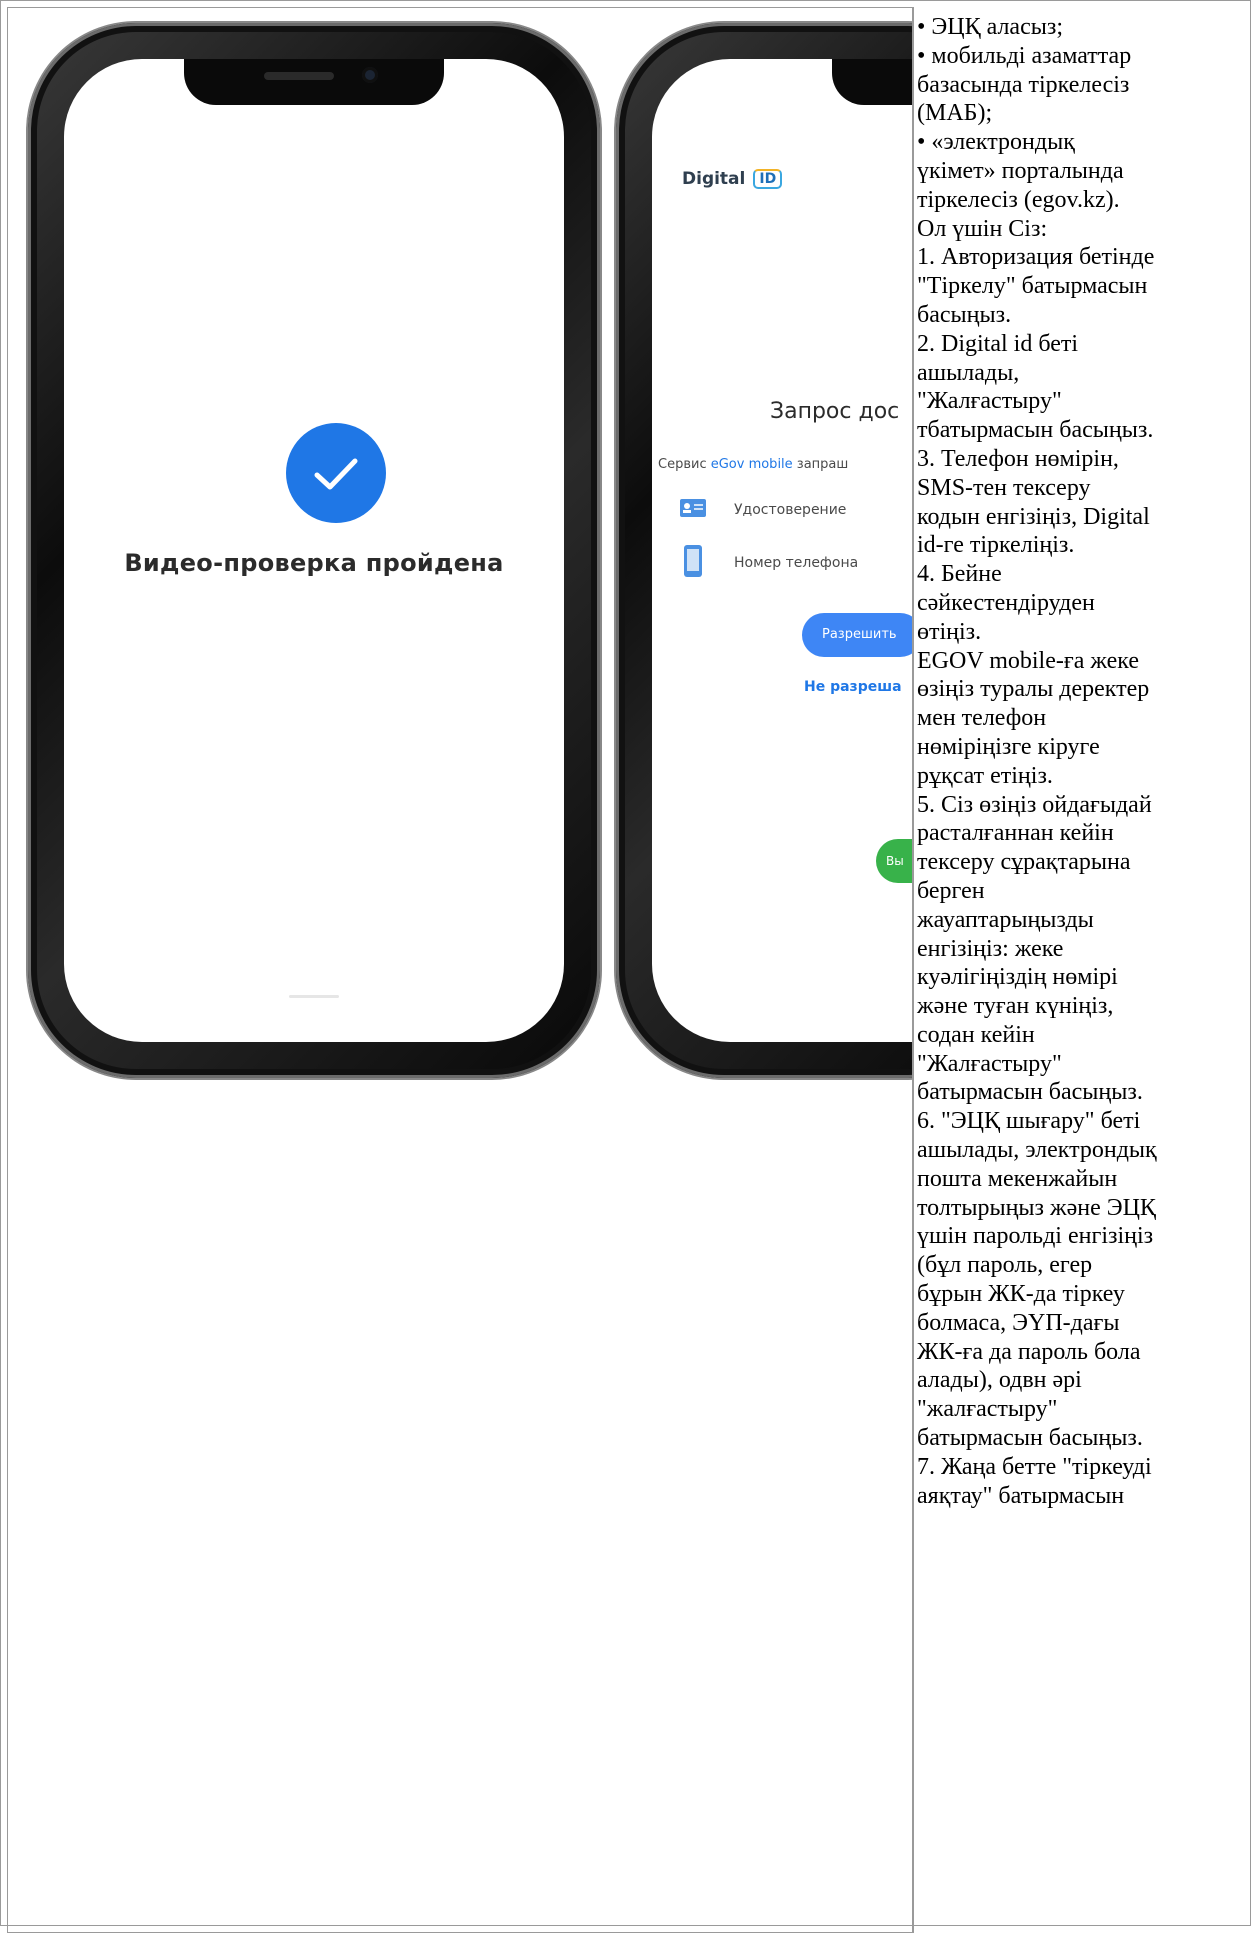  What do you see at coordinates (1035, 430) in the screenshot?
I see `instruction-line: тбатырмасын басыңыз.` at bounding box center [1035, 430].